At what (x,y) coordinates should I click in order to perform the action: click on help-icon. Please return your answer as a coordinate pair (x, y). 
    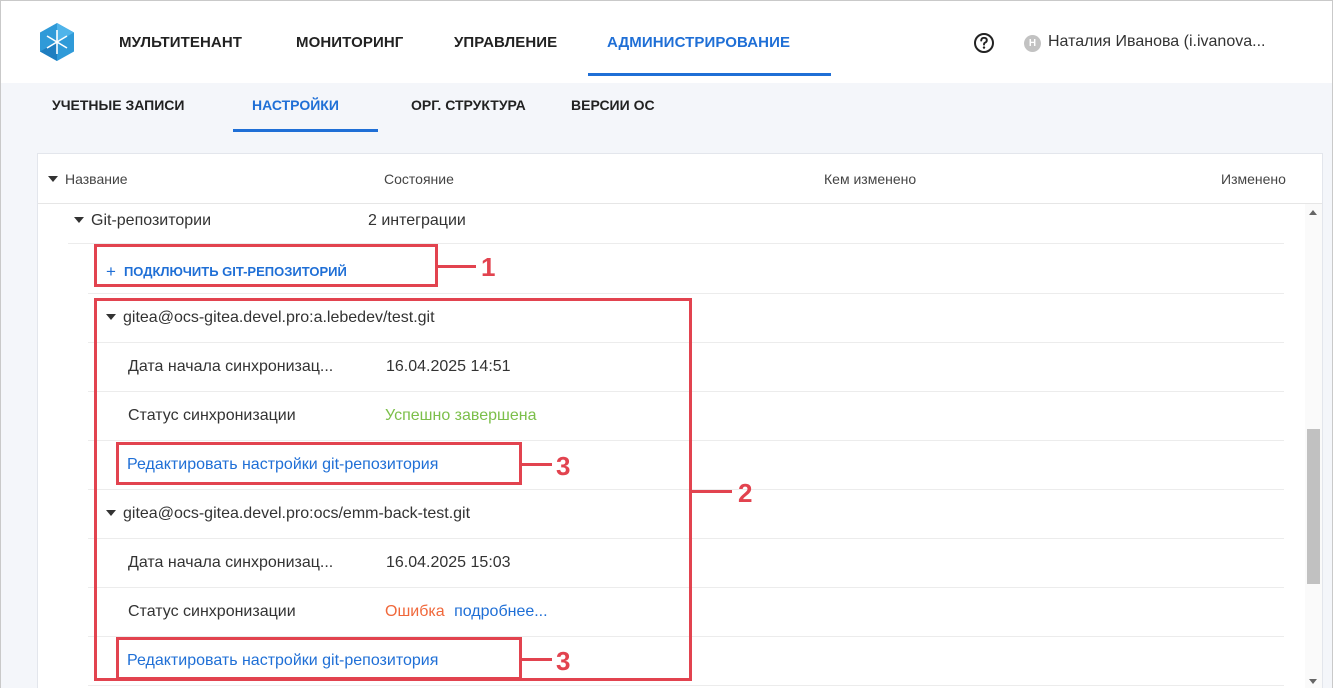
    Looking at the image, I should click on (984, 43).